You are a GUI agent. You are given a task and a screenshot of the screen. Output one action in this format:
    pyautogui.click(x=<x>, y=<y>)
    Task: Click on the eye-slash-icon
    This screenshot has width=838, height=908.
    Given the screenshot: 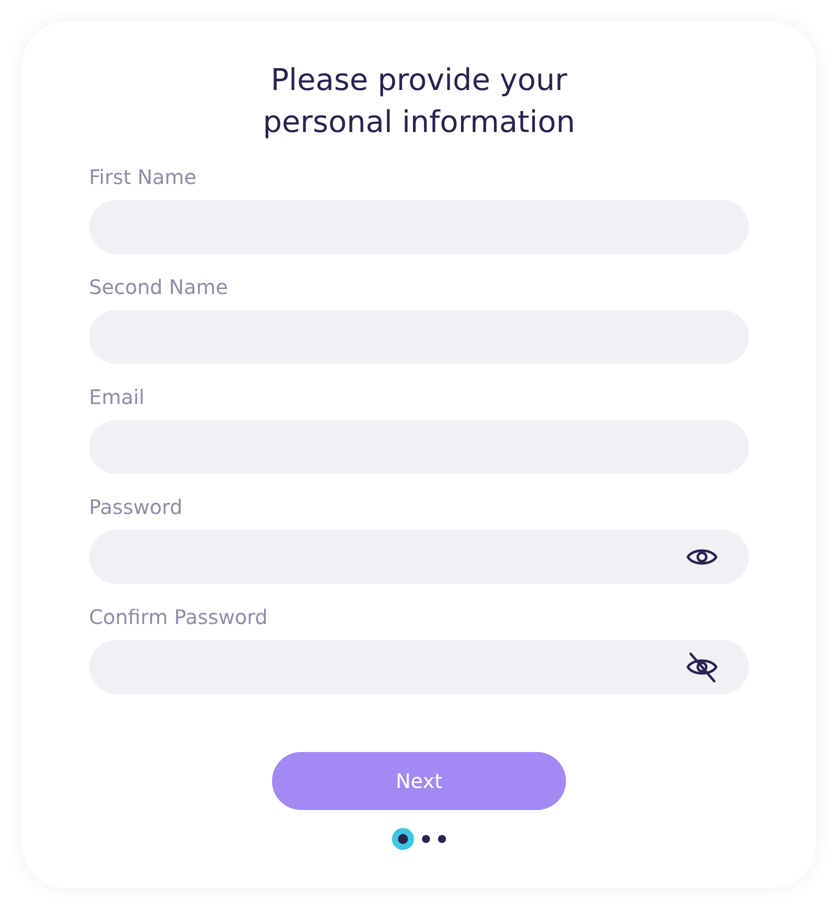 What is the action you would take?
    pyautogui.click(x=702, y=667)
    